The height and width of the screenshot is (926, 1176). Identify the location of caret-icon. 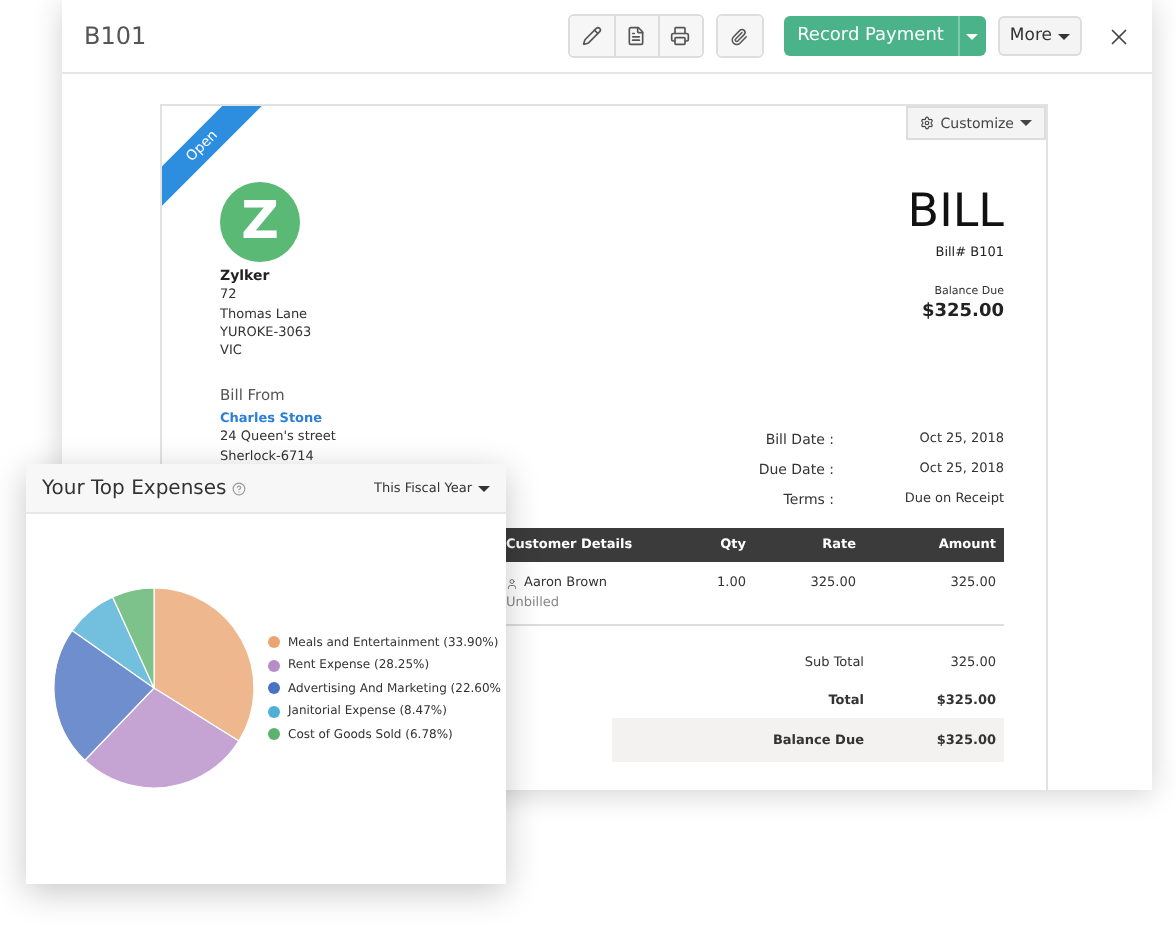
(971, 36).